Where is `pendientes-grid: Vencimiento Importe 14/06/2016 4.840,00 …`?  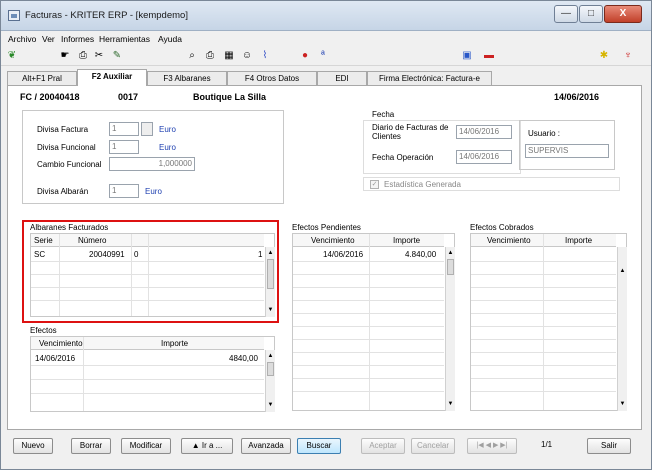
pendientes-grid: Vencimiento Importe 14/06/2016 4.840,00 … is located at coordinates (373, 322).